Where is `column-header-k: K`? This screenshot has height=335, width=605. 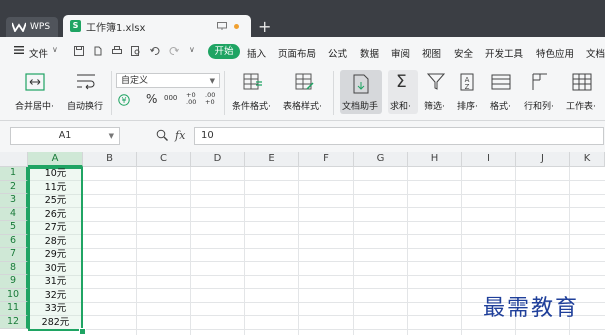 column-header-k: K is located at coordinates (587, 159).